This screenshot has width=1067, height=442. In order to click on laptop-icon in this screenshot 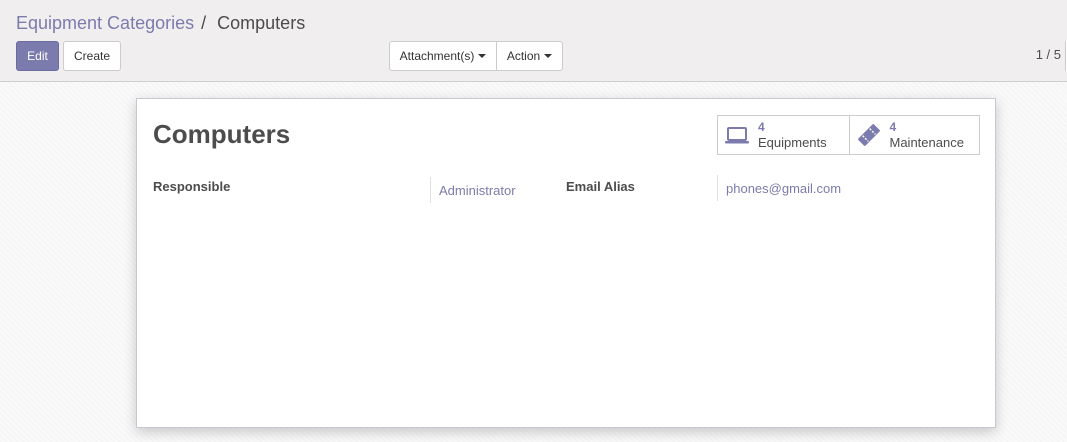, I will do `click(737, 135)`.